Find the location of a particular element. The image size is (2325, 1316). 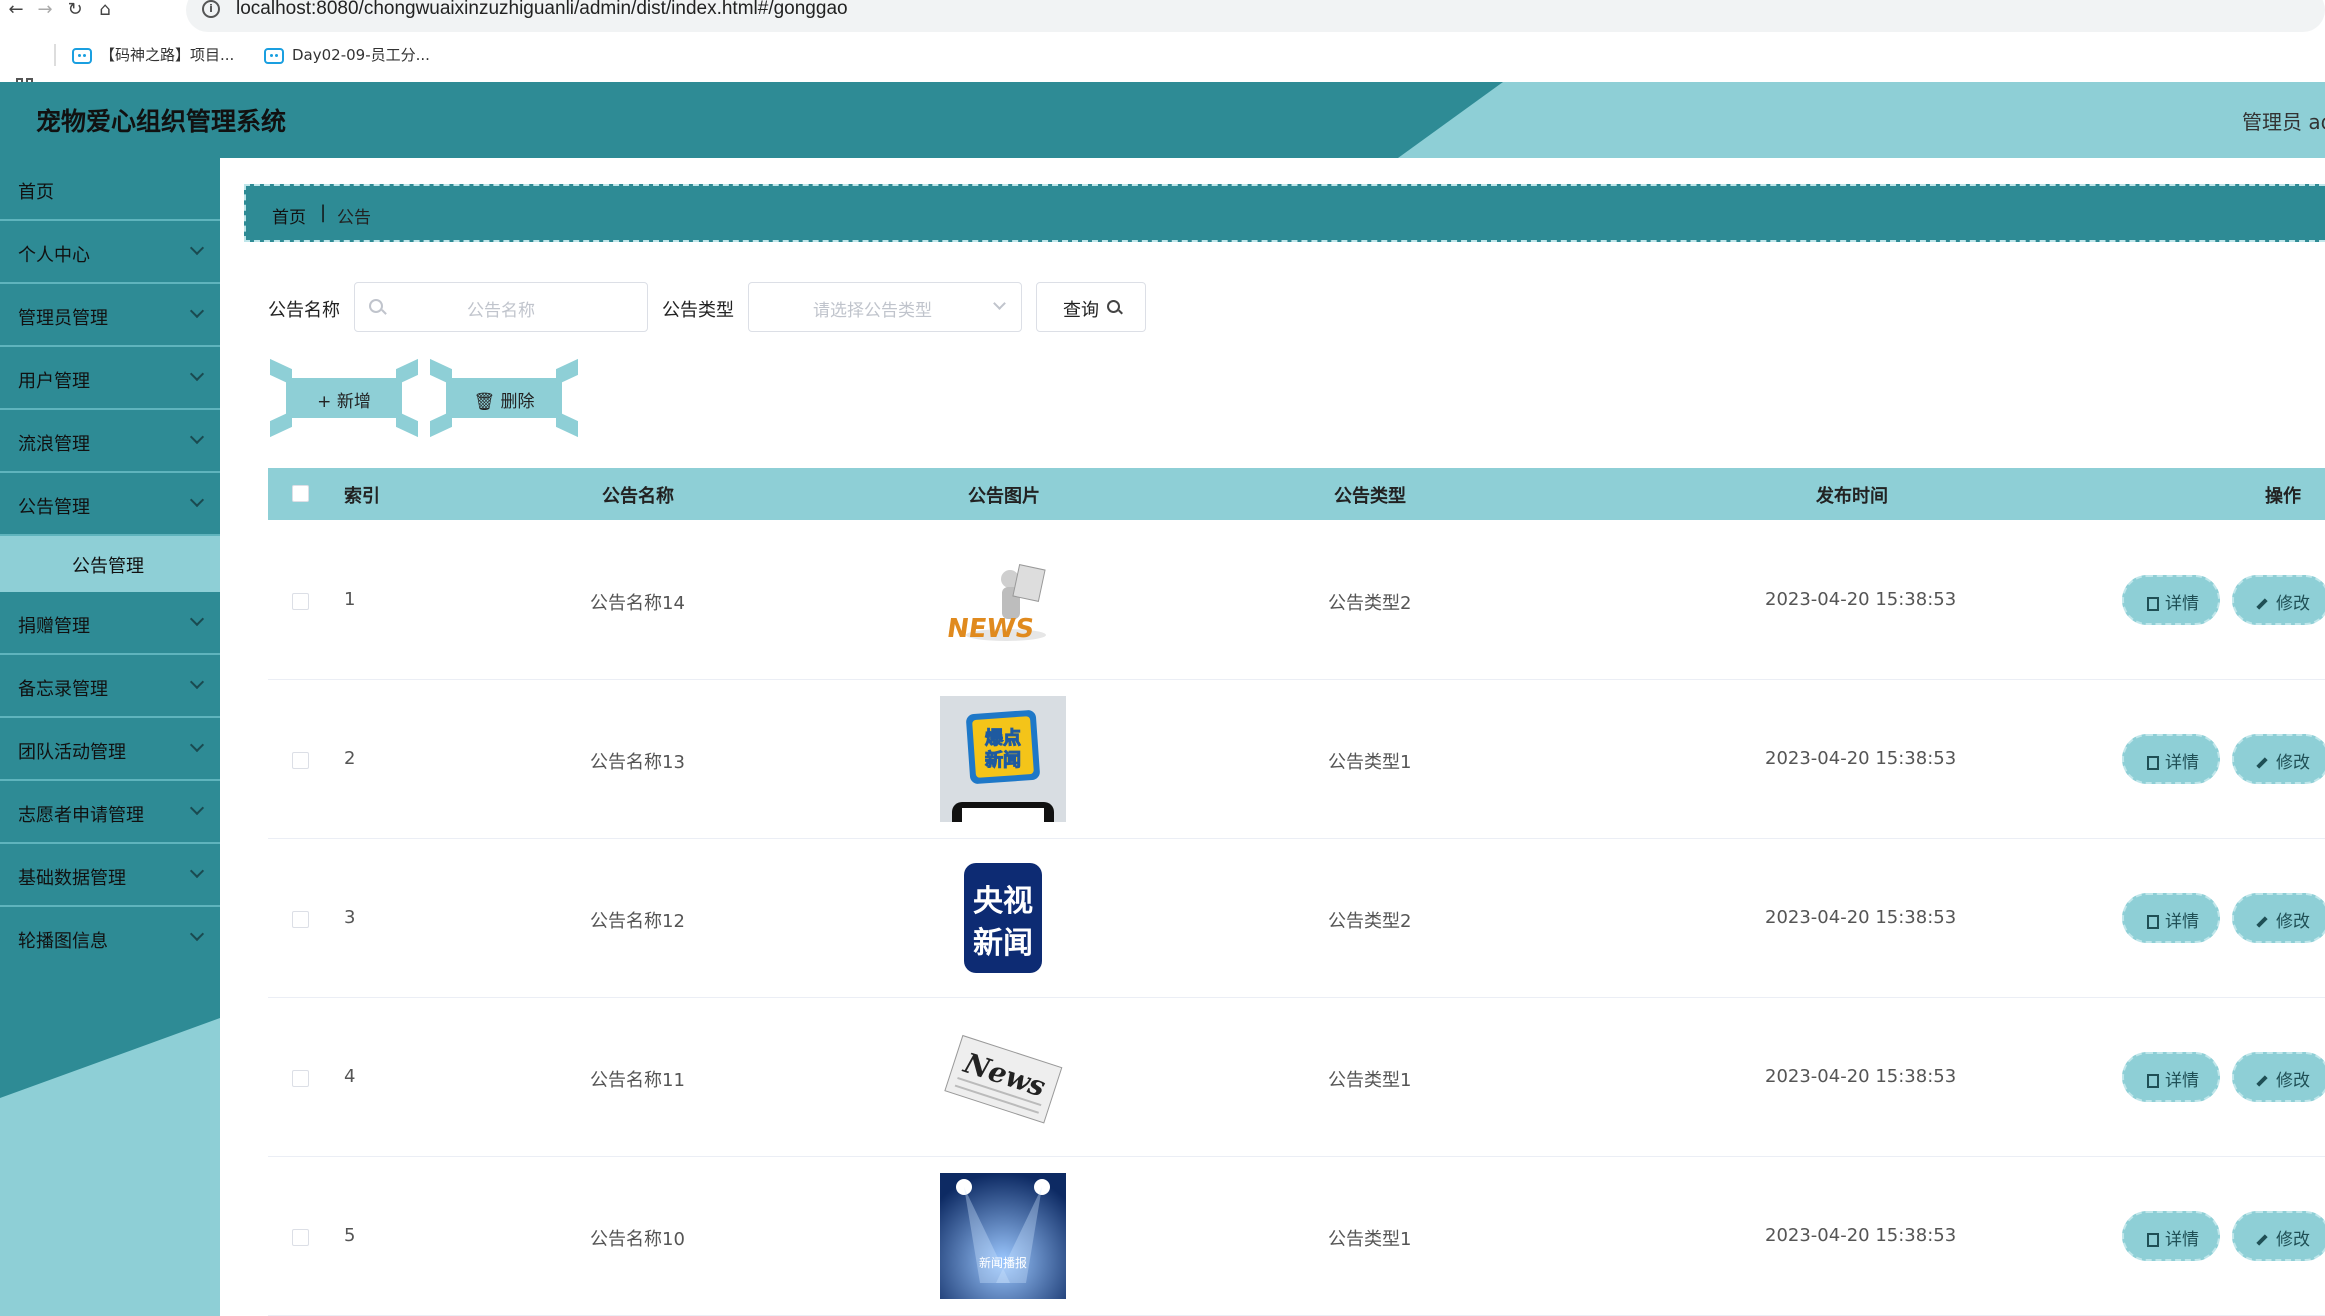

notice-name-label: 公告名称 is located at coordinates (304, 310).